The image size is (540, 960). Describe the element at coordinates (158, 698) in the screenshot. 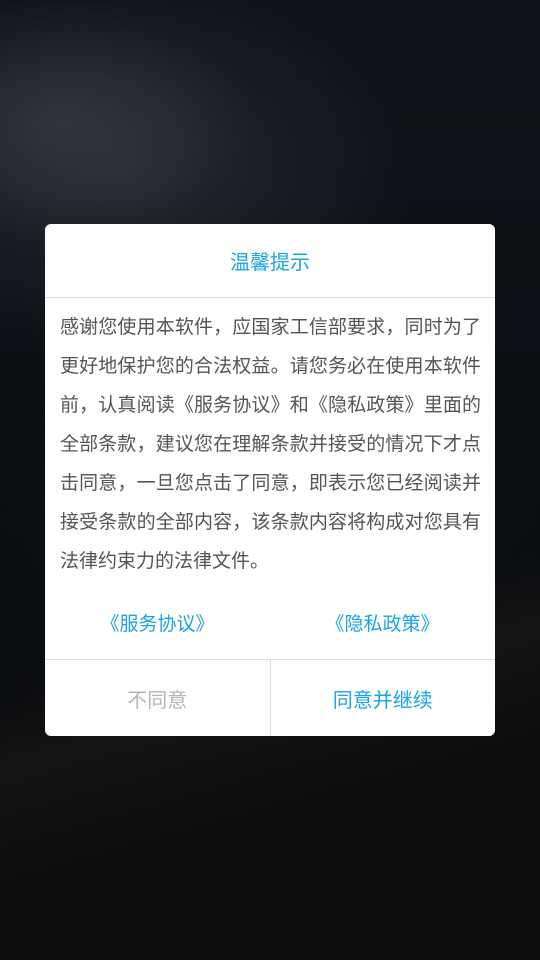

I see `disagree-button: 不同意` at that location.